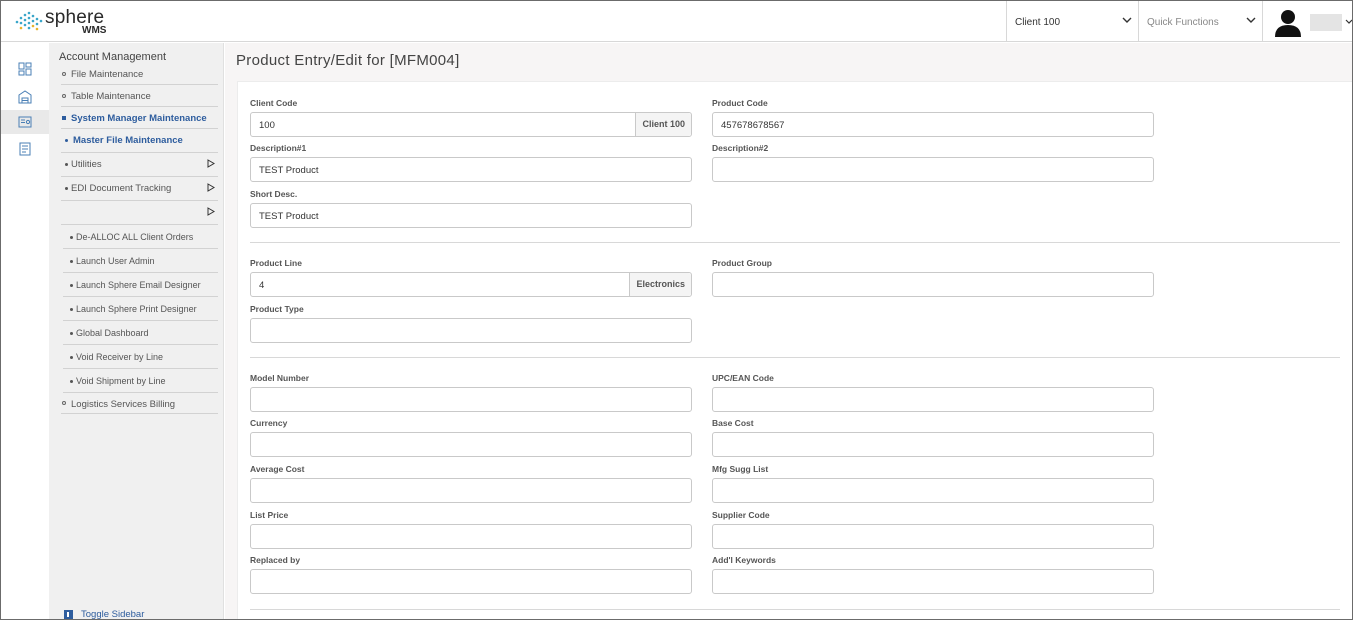 This screenshot has height=620, width=1353. Describe the element at coordinates (933, 399) in the screenshot. I see `upc-ean-input` at that location.